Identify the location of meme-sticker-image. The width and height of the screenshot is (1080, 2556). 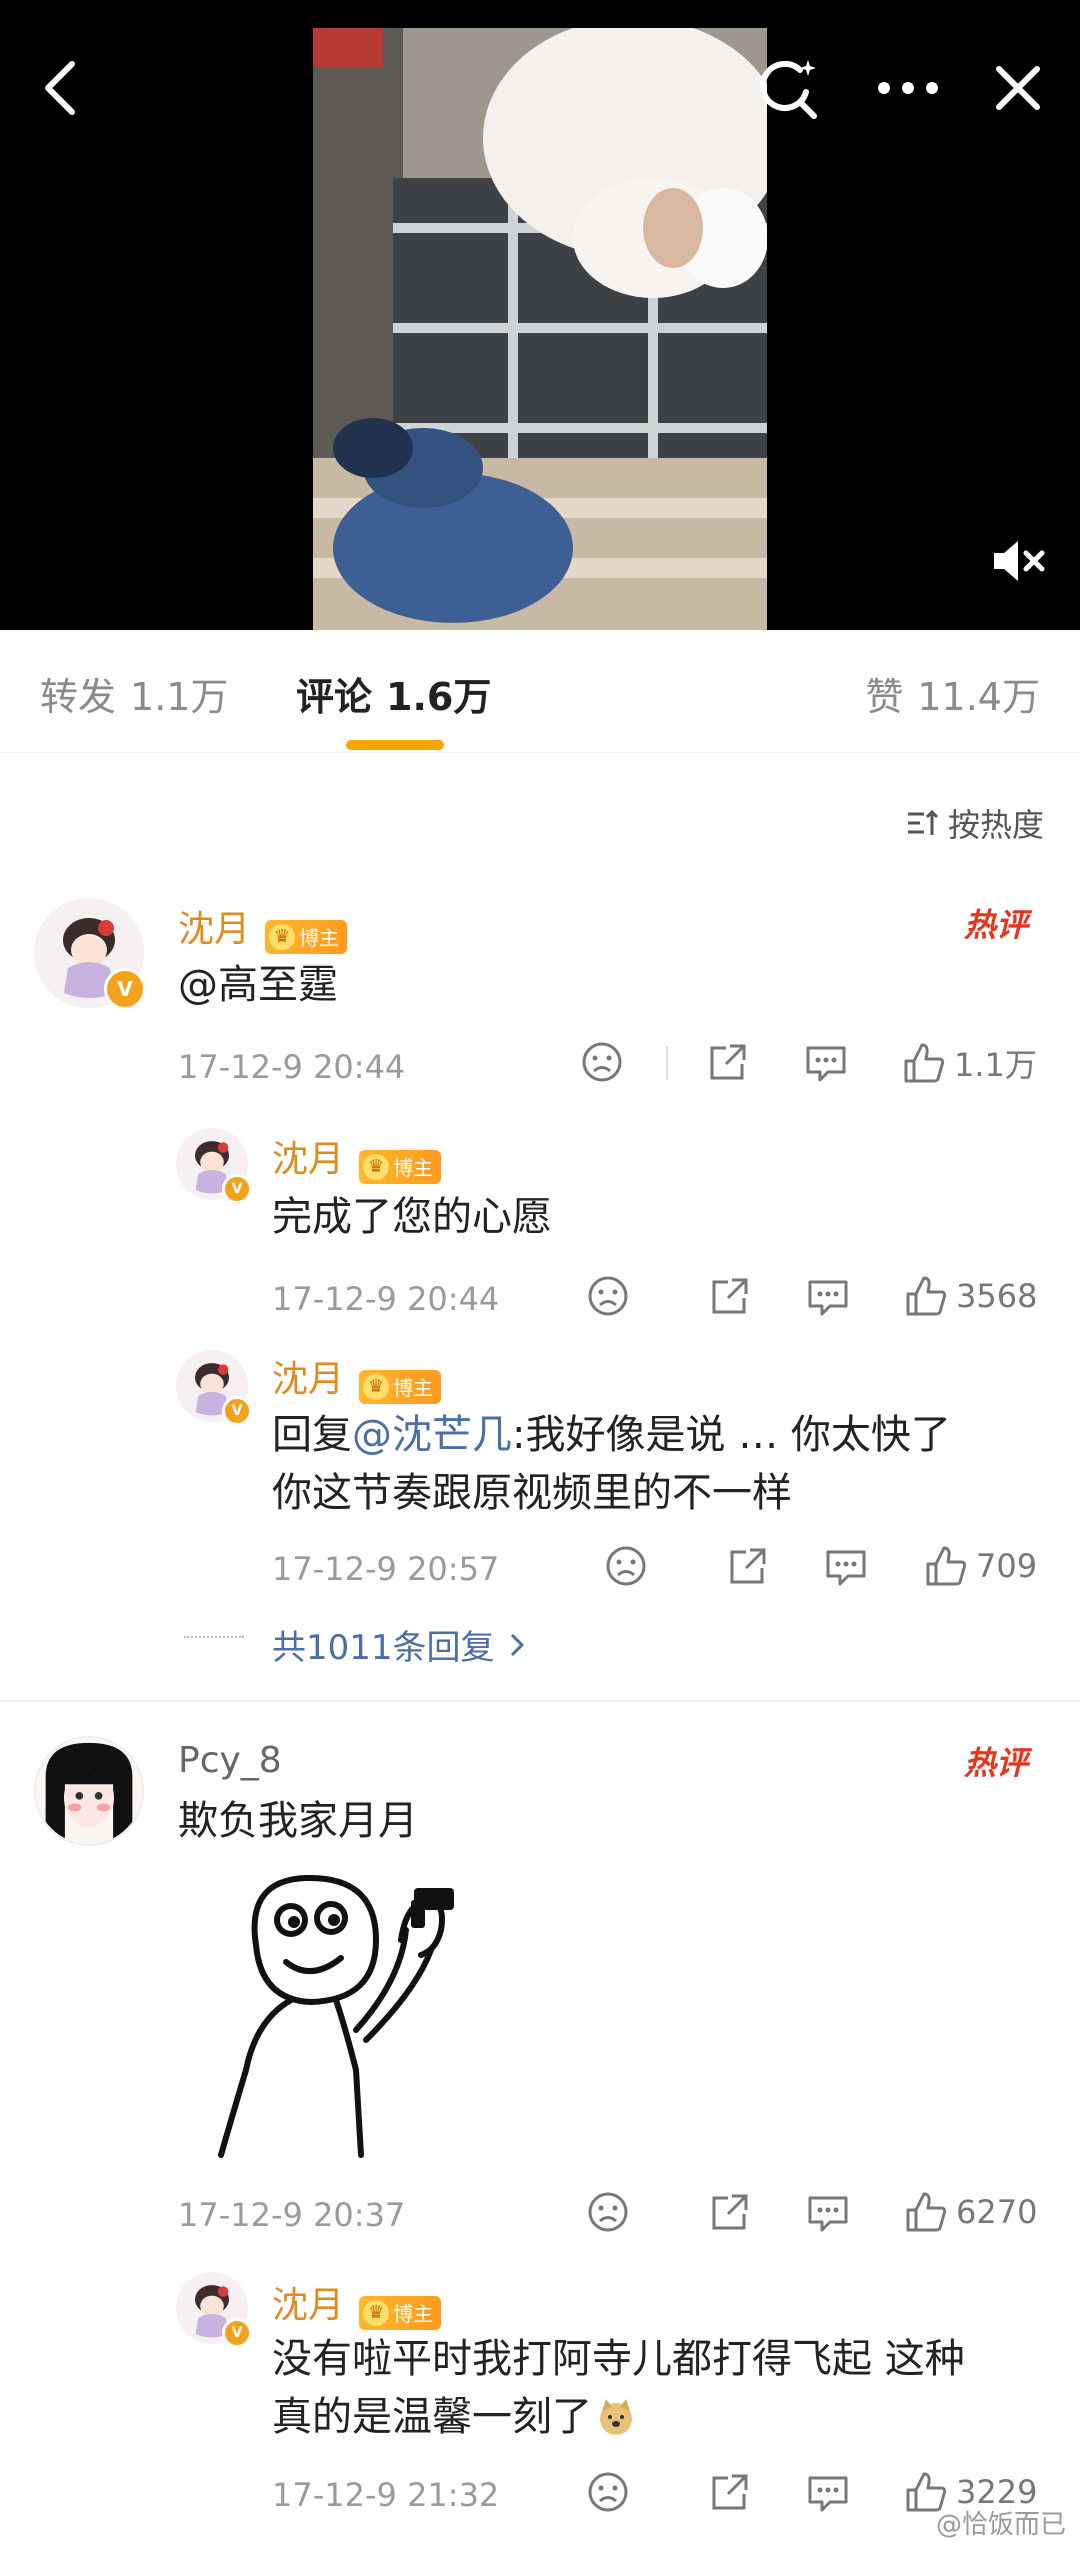
(376, 2015).